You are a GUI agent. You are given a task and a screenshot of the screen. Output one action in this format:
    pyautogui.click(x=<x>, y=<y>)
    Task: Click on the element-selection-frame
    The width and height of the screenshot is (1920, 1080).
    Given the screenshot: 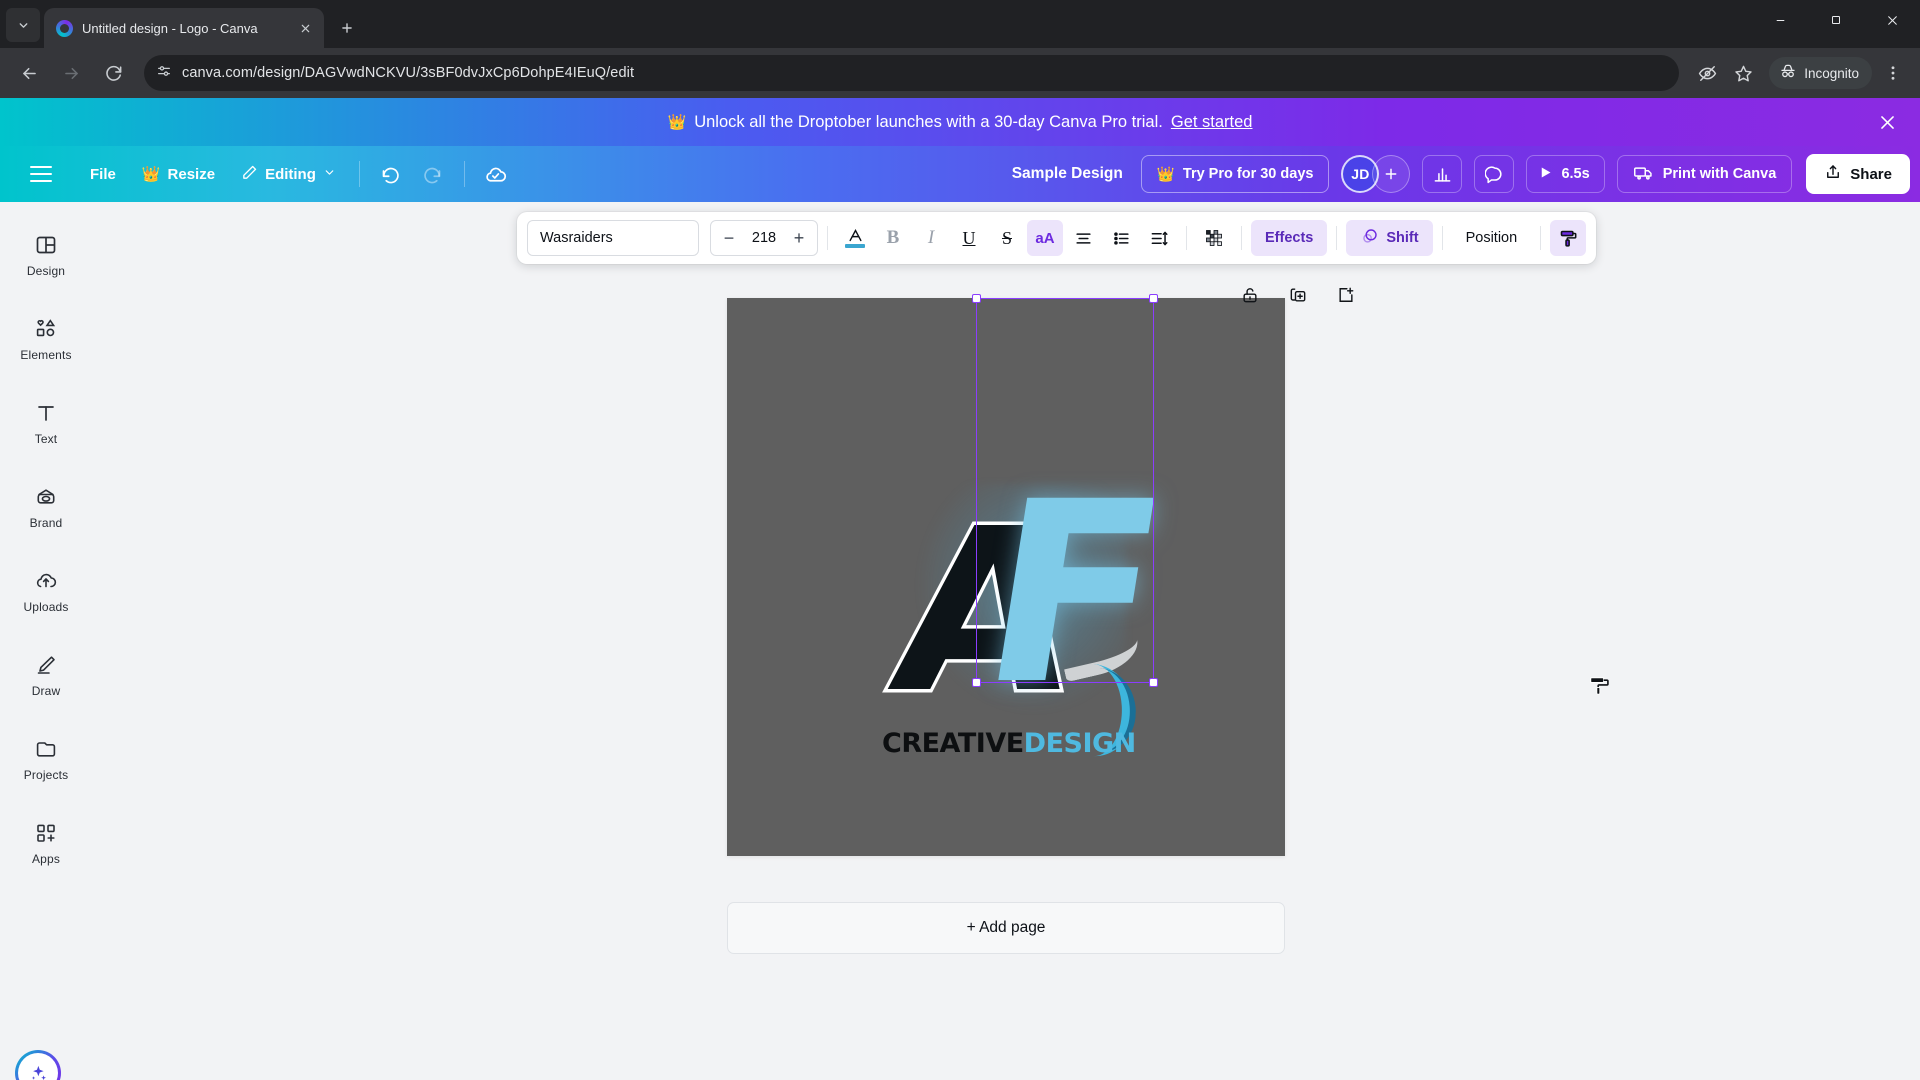 What is the action you would take?
    pyautogui.click(x=1065, y=490)
    